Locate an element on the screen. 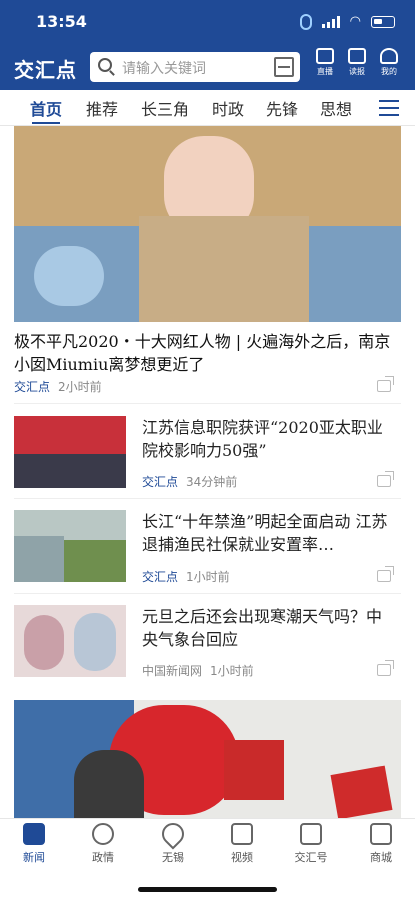 This screenshot has width=415, height=900. live-tv-icon is located at coordinates (325, 56).